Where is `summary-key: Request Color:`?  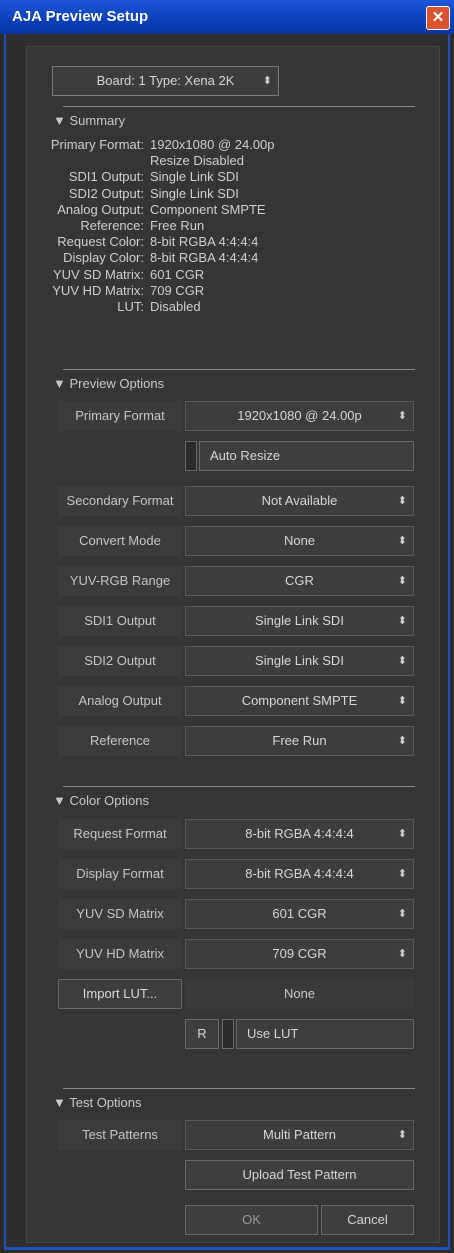
summary-key: Request Color: is located at coordinates (100, 241).